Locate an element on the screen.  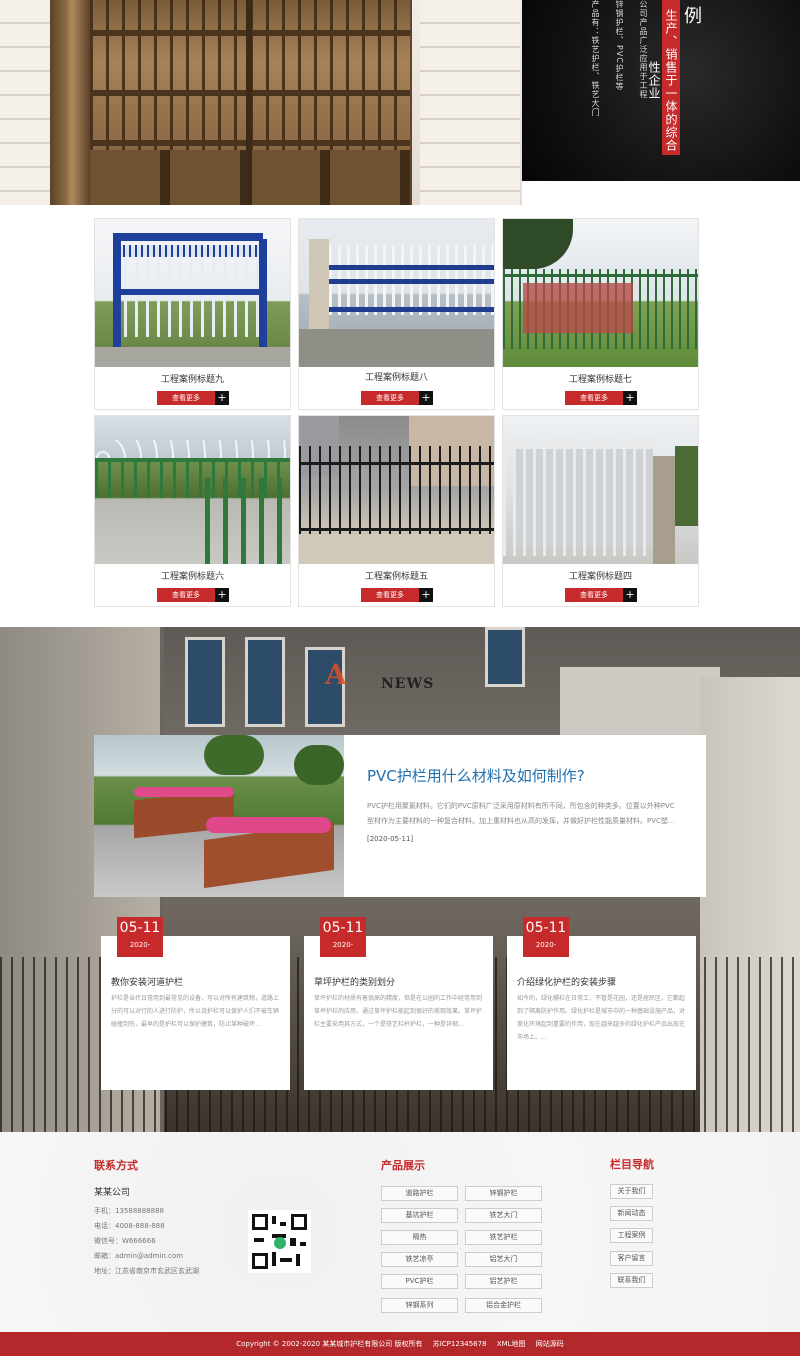
contact-email: 邮箱：admin@admin.com is located at coordinates (138, 1256).